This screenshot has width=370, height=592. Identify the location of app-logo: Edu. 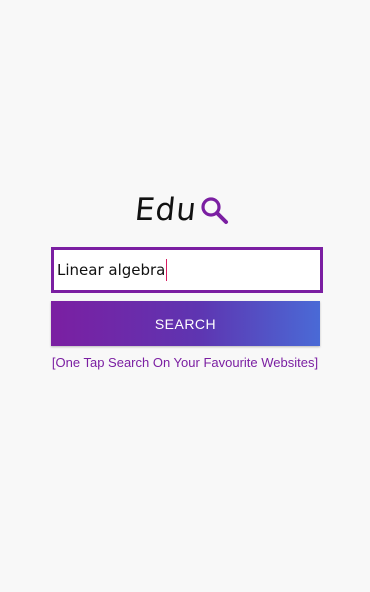
(182, 210).